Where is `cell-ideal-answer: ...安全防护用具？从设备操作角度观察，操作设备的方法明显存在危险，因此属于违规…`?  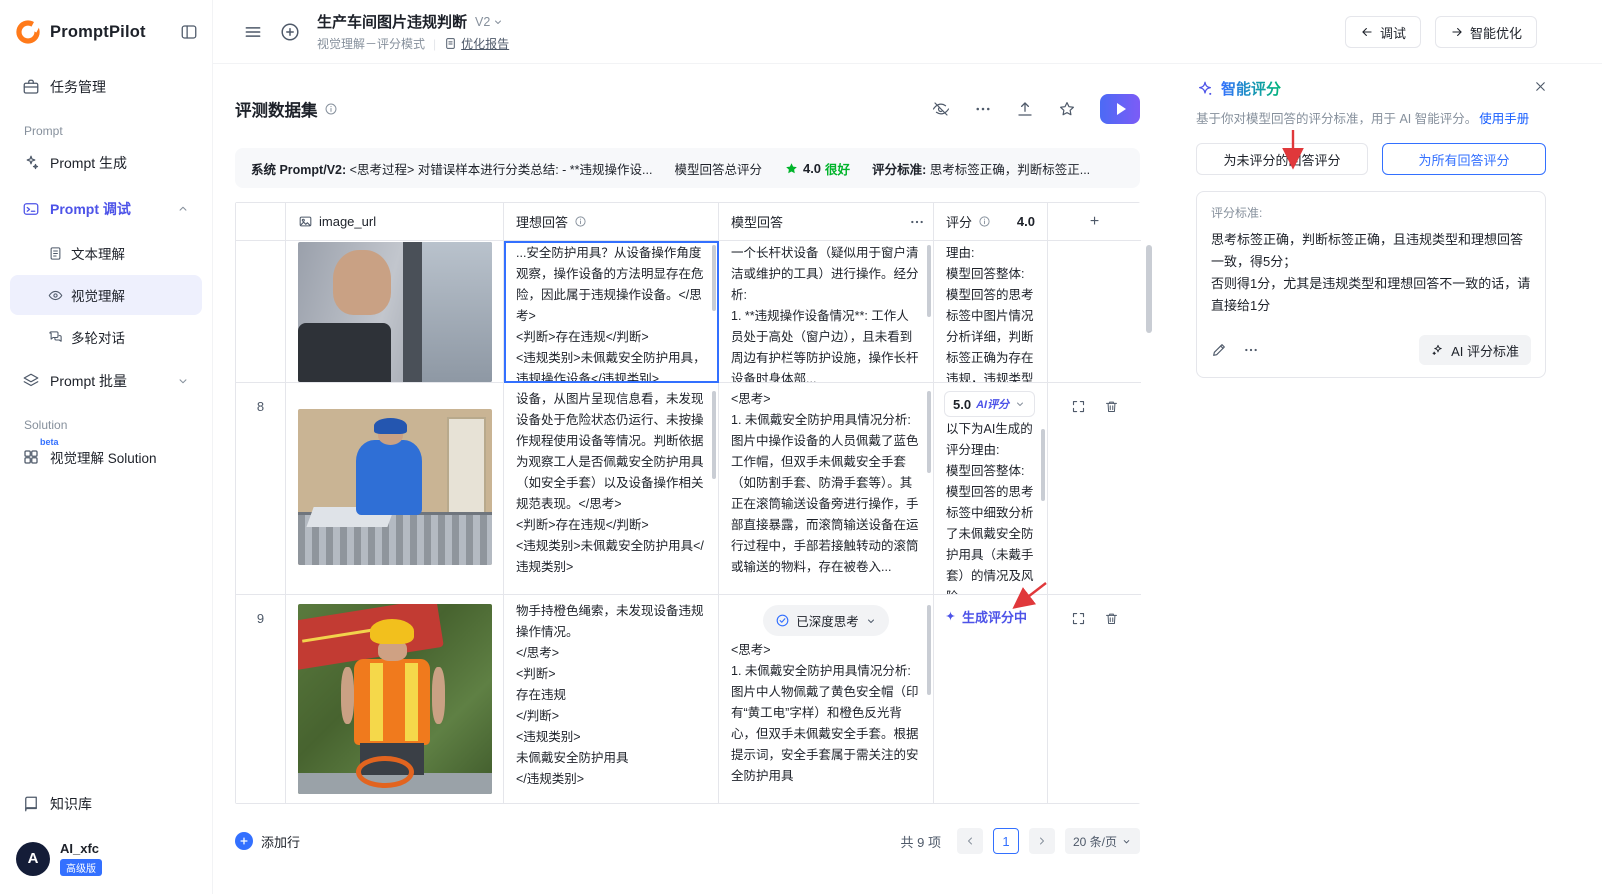 cell-ideal-answer: ...安全防护用具？从设备操作角度观察，操作设备的方法明显存在危险，因此属于违规… is located at coordinates (611, 312).